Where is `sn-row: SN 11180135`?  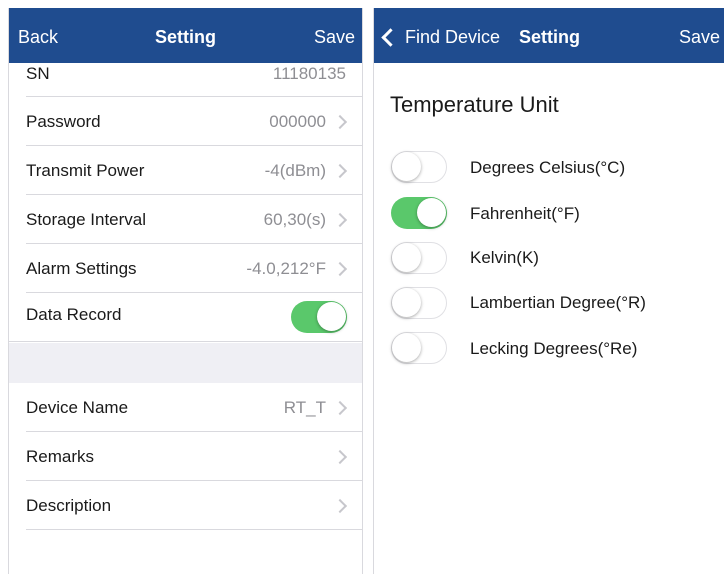
sn-row: SN 11180135 is located at coordinates (185, 73).